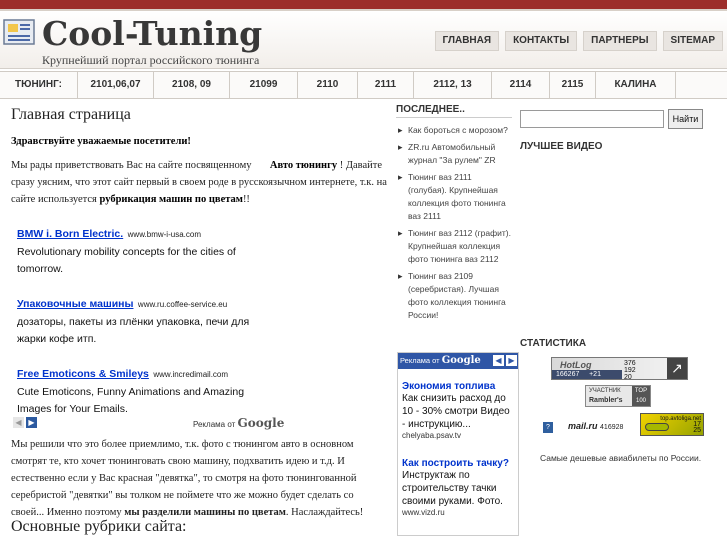 The width and height of the screenshot is (727, 545). Describe the element at coordinates (386, 85) in the screenshot. I see `tuning-nav-item: 2111` at that location.